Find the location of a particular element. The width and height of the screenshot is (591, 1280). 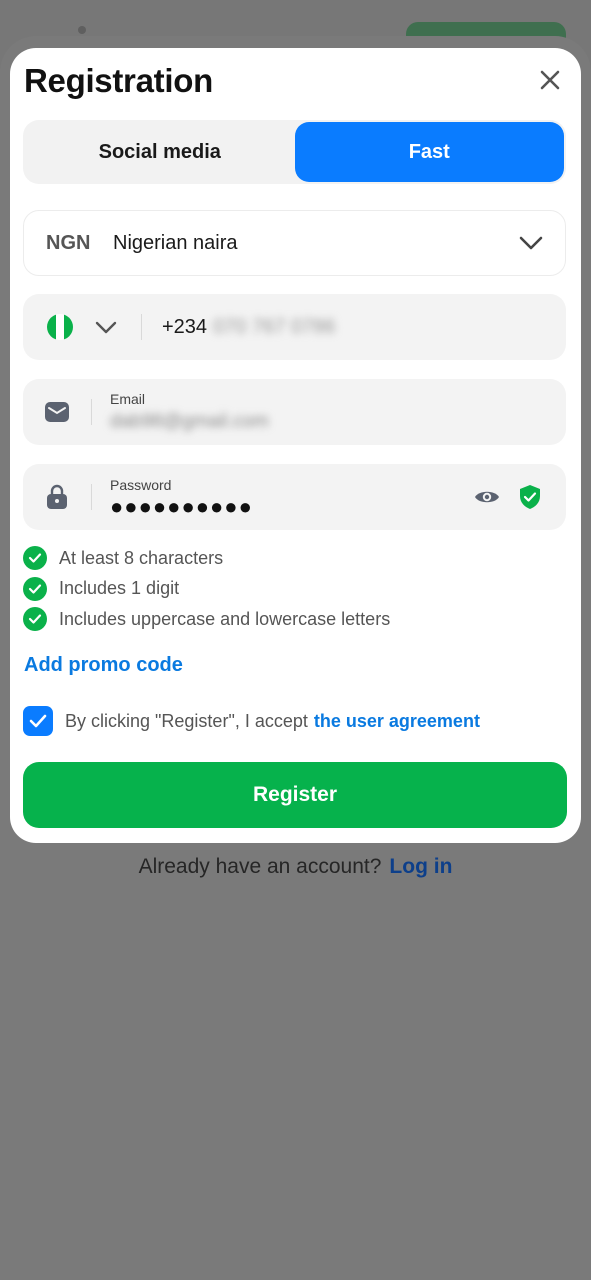

close-icon is located at coordinates (550, 80).